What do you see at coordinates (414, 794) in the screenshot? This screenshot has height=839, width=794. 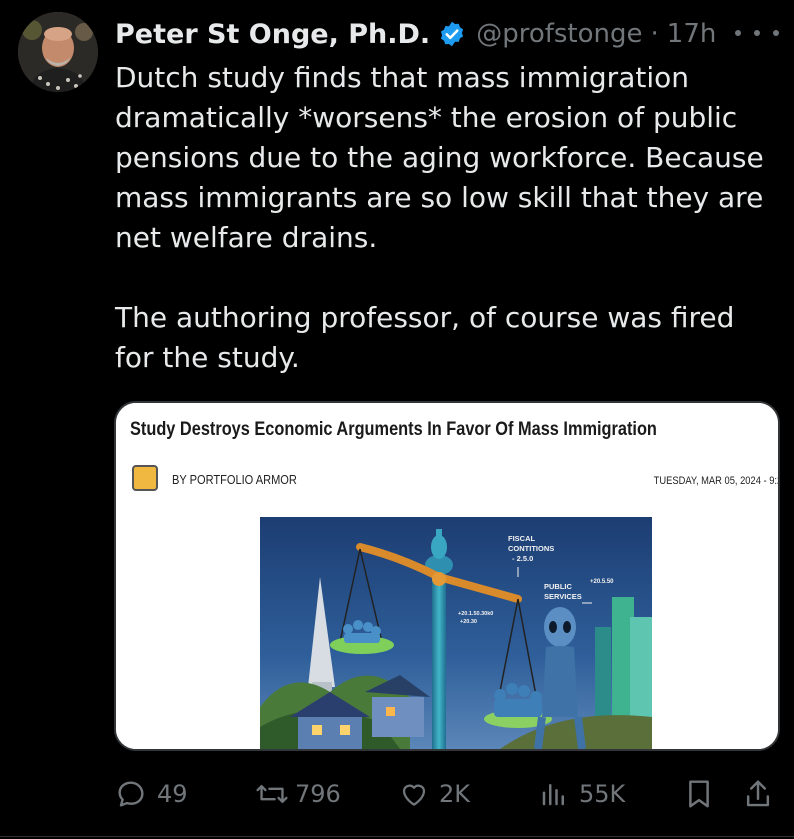 I see `like-icon` at bounding box center [414, 794].